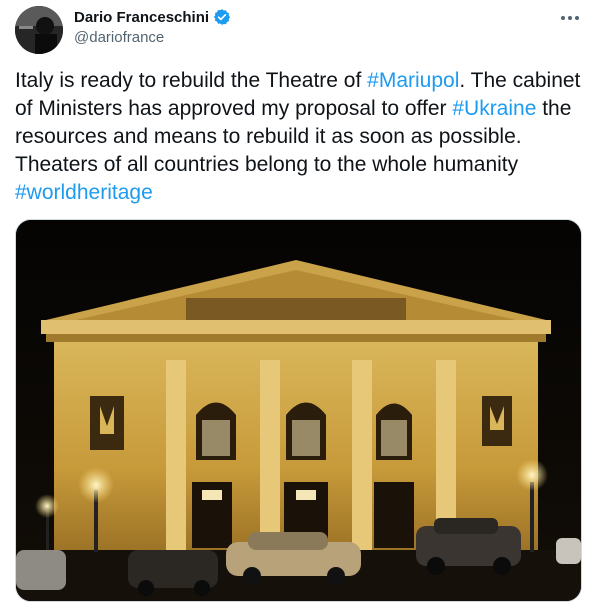 This screenshot has height=605, width=595. I want to click on author-name-row: Dario Franceschini, so click(152, 17).